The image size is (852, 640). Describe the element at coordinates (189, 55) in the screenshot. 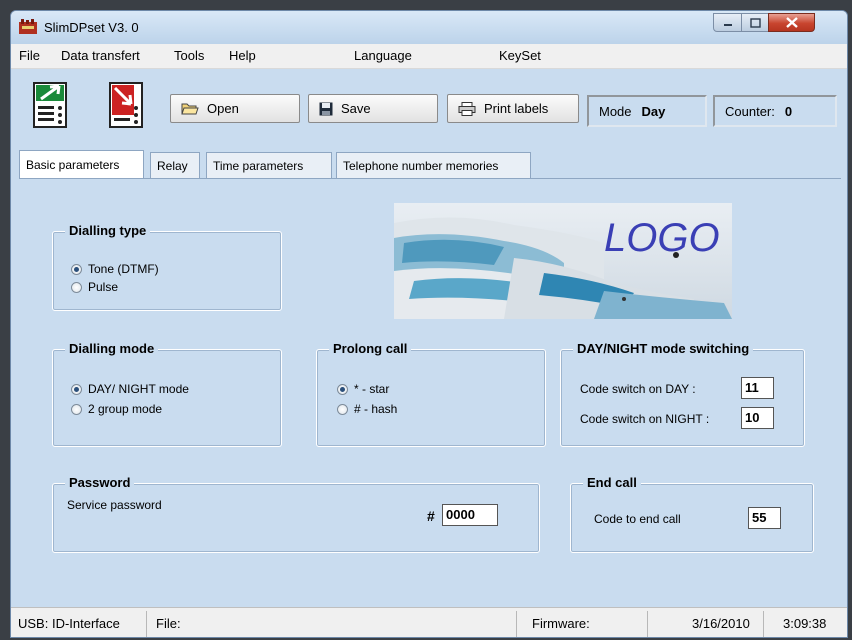

I see `menu-tools: Tools` at that location.